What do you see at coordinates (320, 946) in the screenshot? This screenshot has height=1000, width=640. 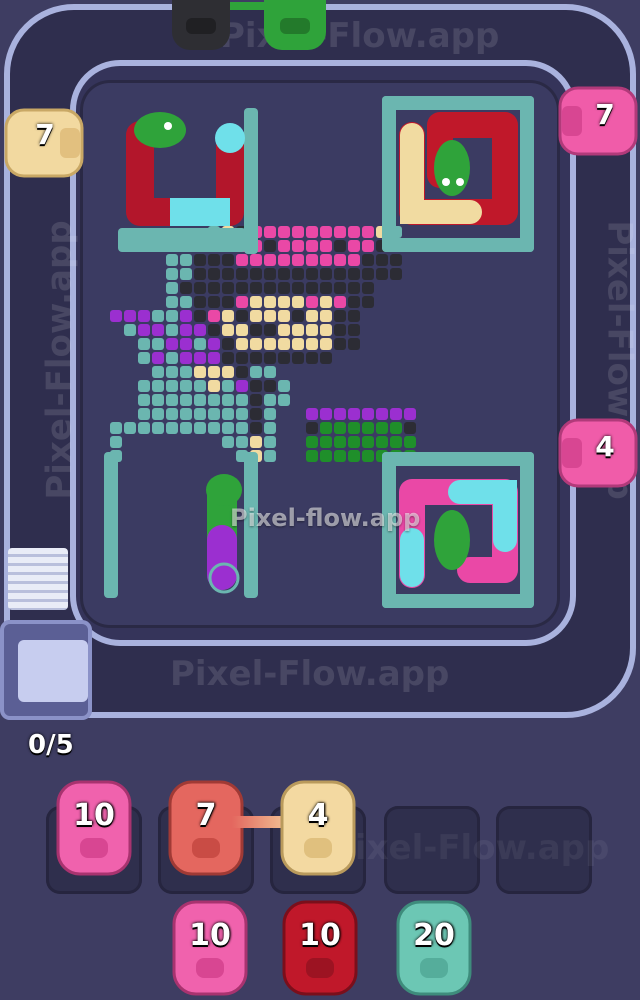 I see `queue-pig-red: 10` at bounding box center [320, 946].